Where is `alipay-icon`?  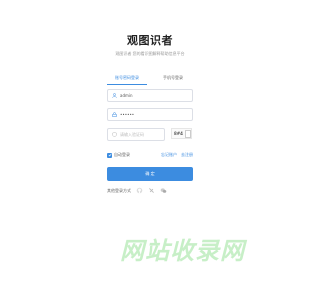
alipay-icon is located at coordinates (151, 190).